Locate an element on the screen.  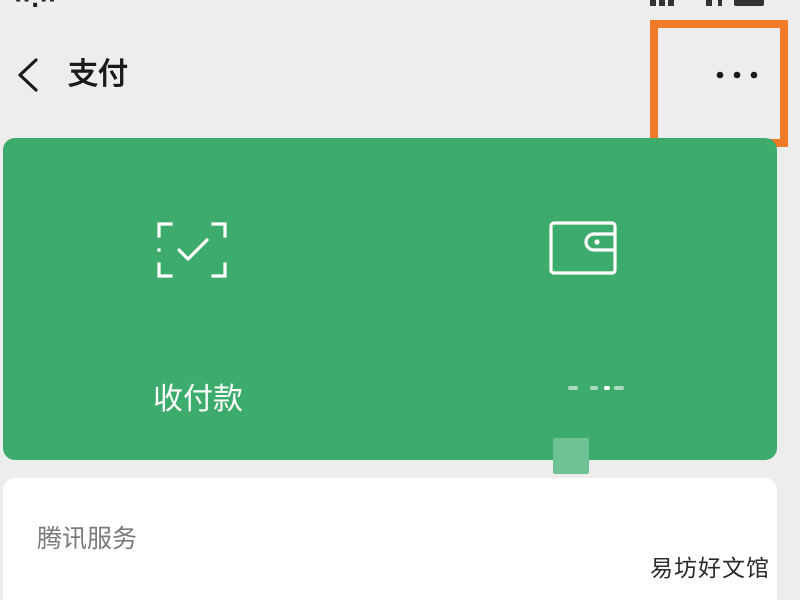
chevron-left-icon is located at coordinates (28, 75).